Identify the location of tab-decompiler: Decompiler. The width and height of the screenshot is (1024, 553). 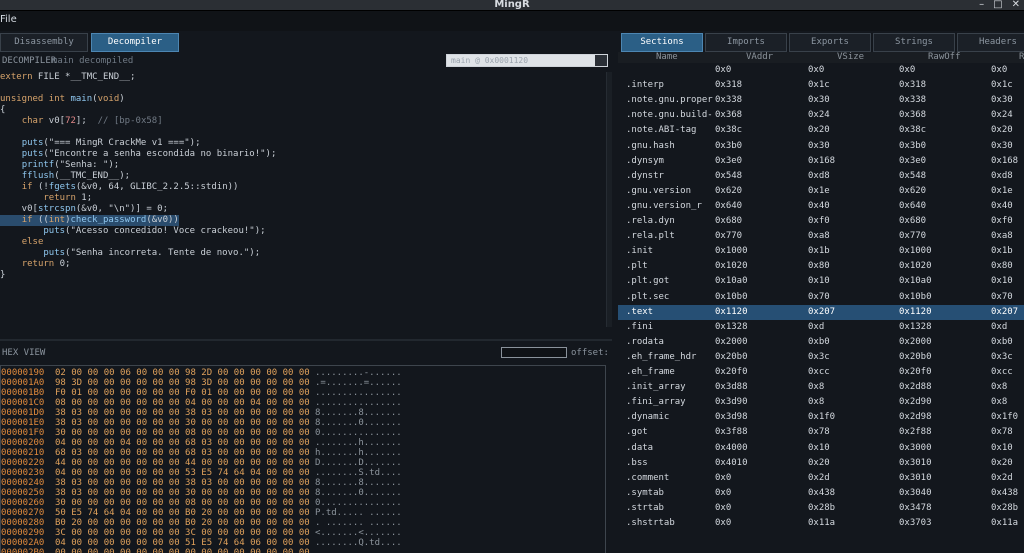
(135, 42).